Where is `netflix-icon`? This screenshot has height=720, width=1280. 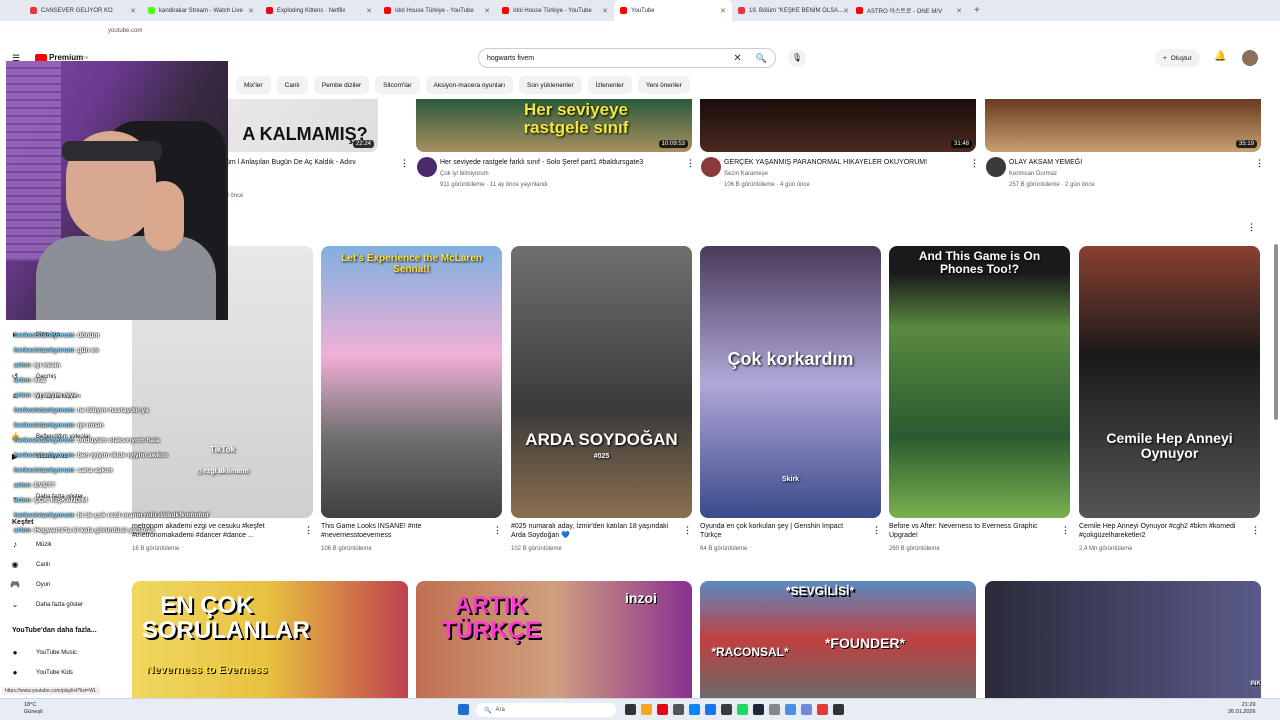
netflix-icon is located at coordinates (662, 709).